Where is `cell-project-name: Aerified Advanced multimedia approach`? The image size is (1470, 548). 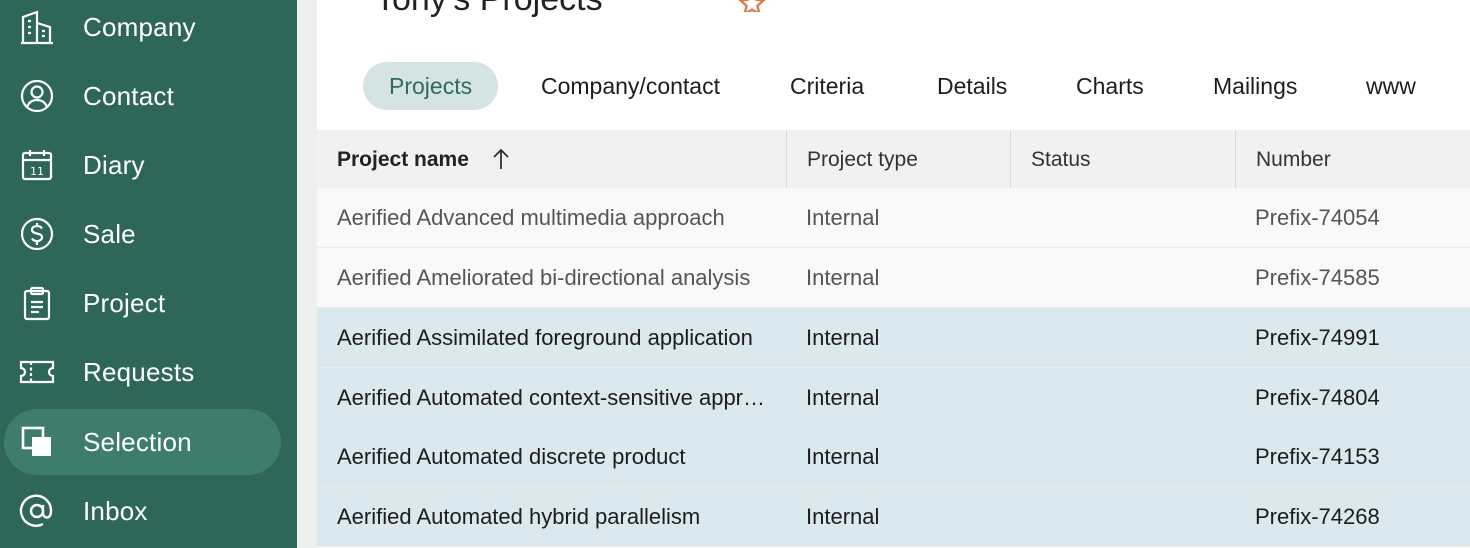 cell-project-name: Aerified Advanced multimedia approach is located at coordinates (531, 217).